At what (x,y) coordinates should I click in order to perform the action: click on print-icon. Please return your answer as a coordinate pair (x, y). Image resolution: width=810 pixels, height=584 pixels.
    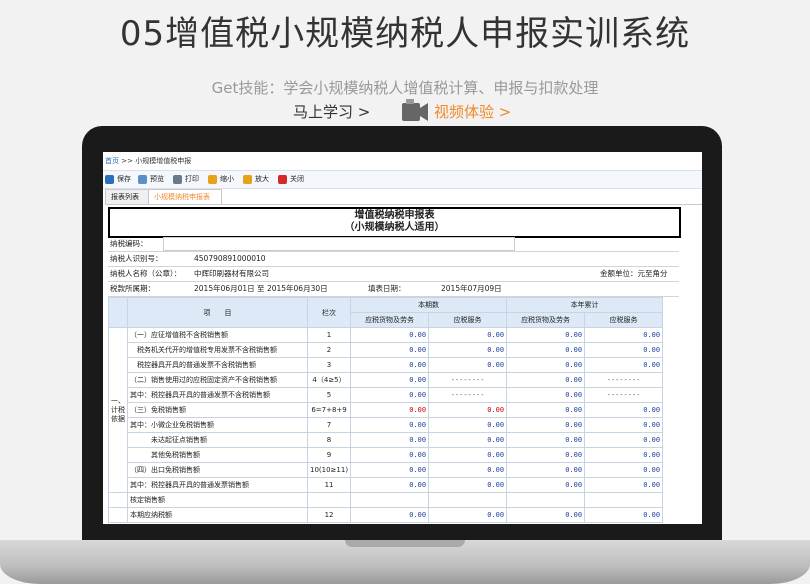
    Looking at the image, I should click on (177, 179).